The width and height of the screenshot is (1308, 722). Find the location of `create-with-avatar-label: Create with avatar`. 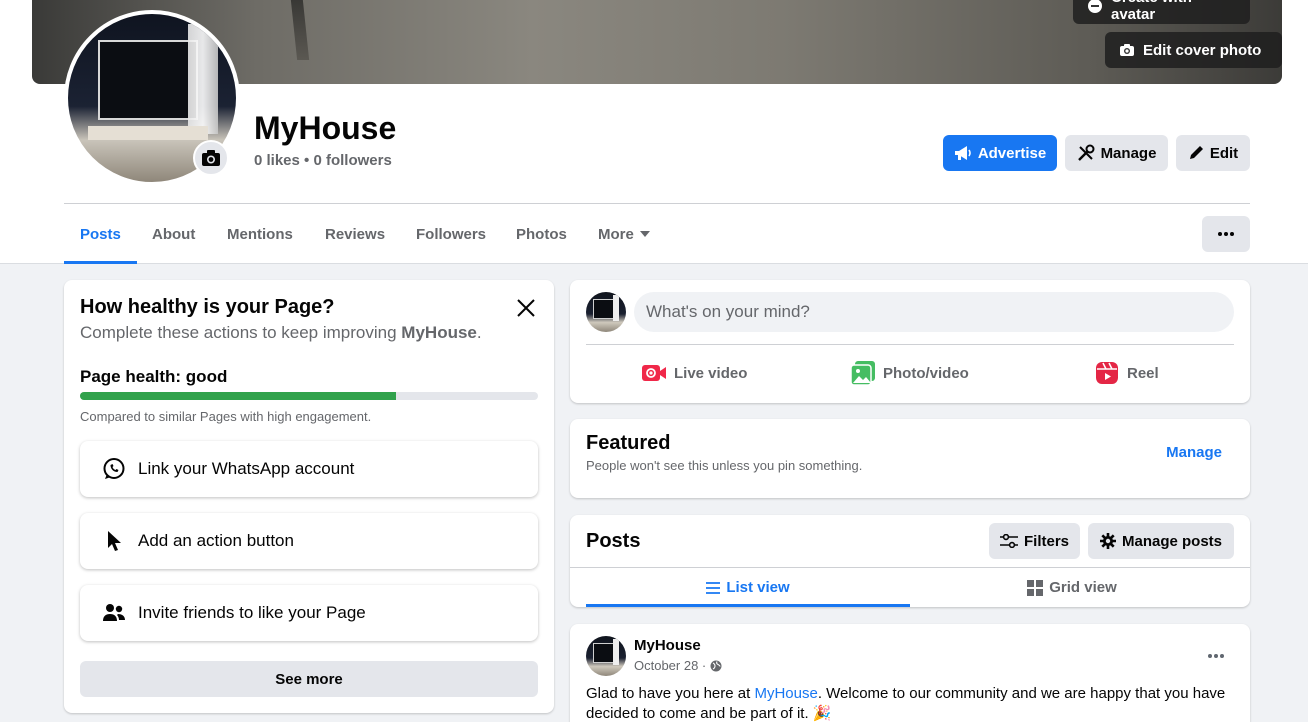

create-with-avatar-label: Create with avatar is located at coordinates (1151, 11).